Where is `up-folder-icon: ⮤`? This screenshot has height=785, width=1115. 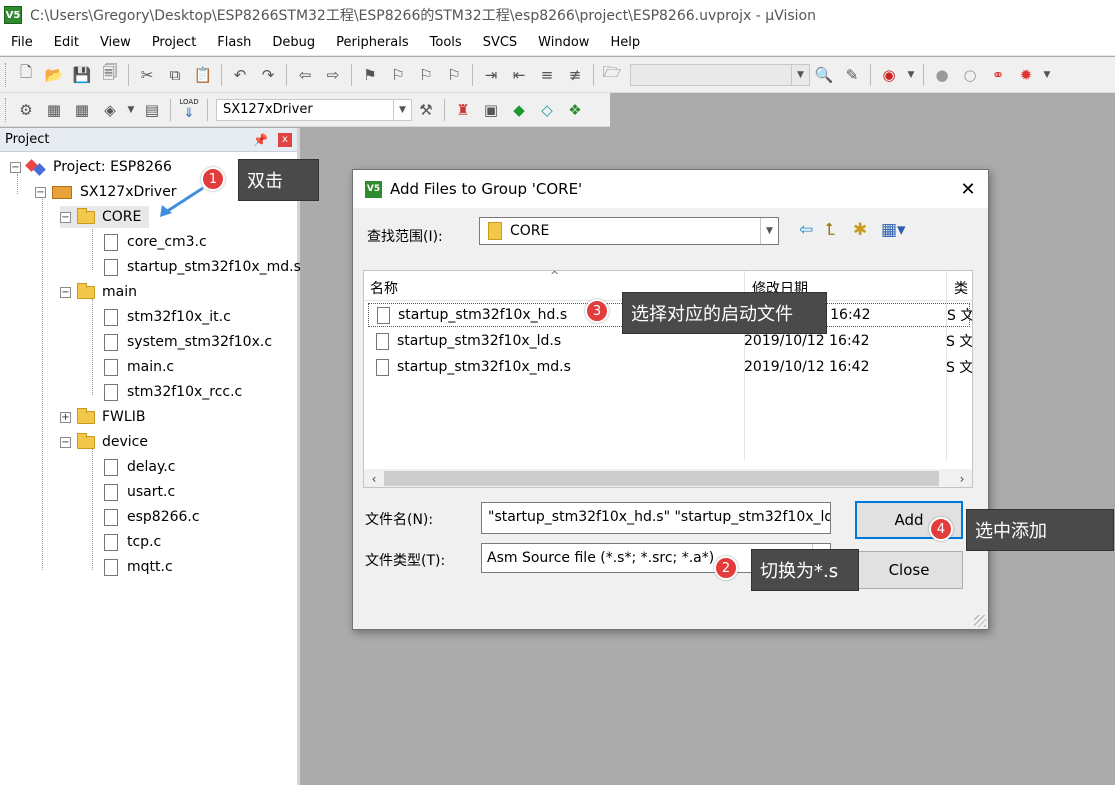
up-folder-icon: ⮤ is located at coordinates (830, 230).